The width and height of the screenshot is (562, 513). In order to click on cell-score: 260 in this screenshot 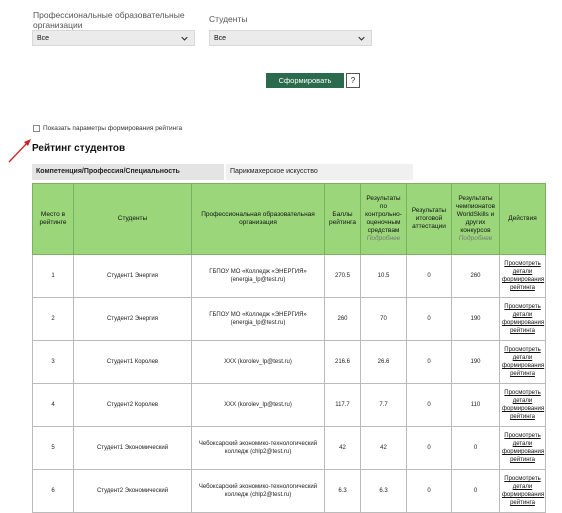, I will do `click(342, 319)`.